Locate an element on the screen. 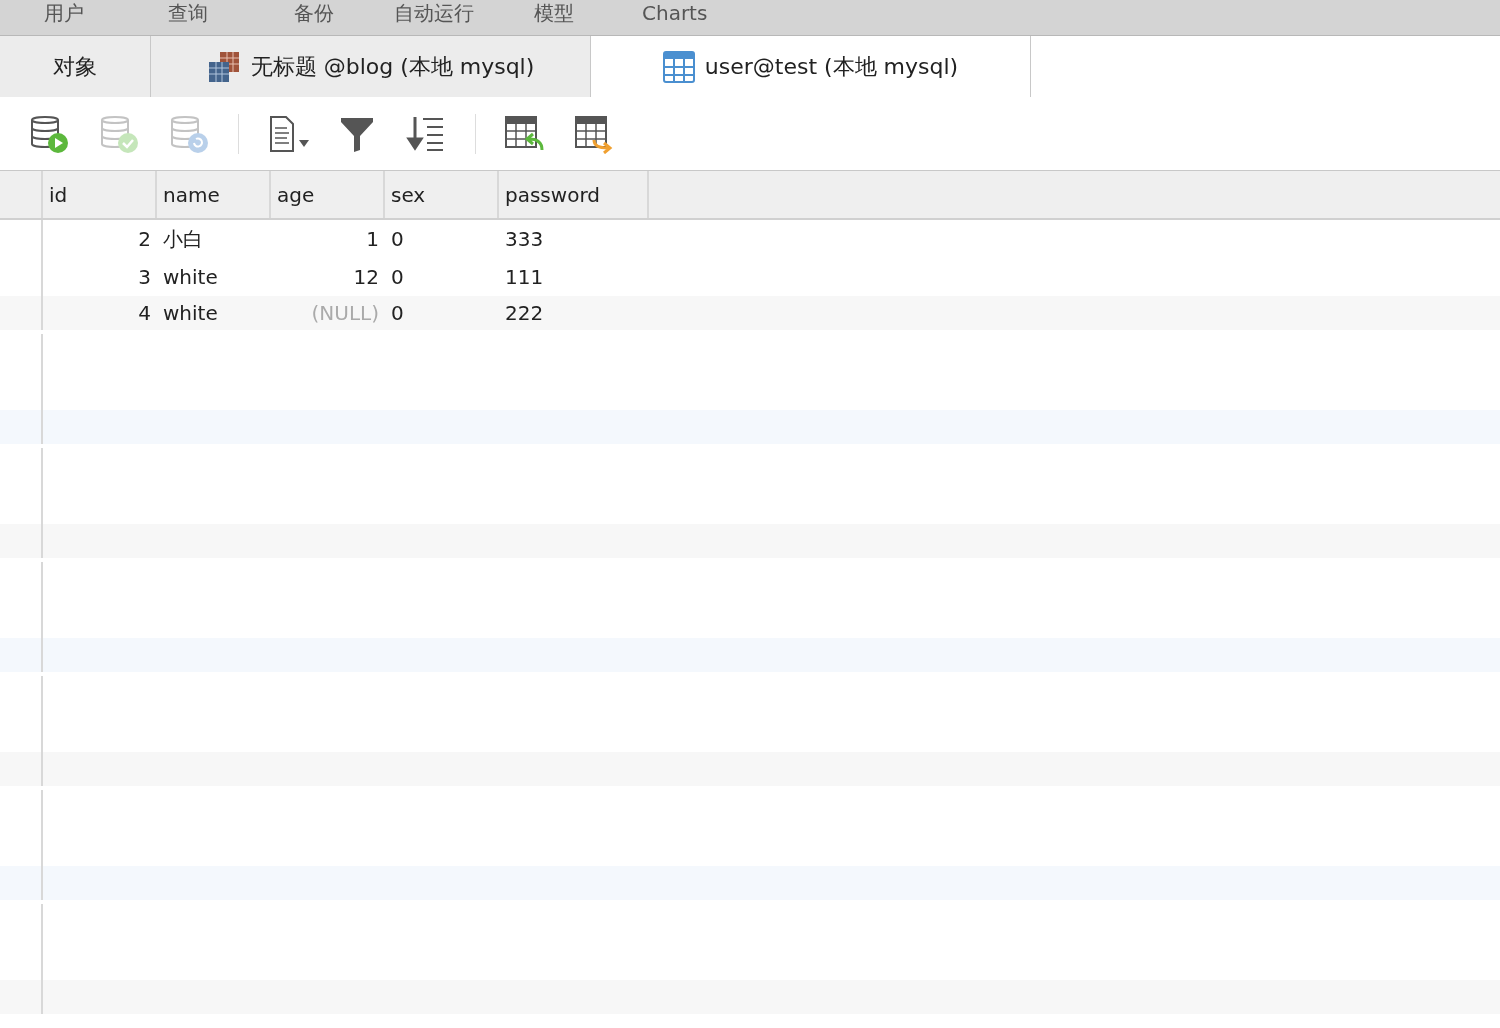 This screenshot has height=1028, width=1500. table-cell-text: 333 is located at coordinates (524, 239).